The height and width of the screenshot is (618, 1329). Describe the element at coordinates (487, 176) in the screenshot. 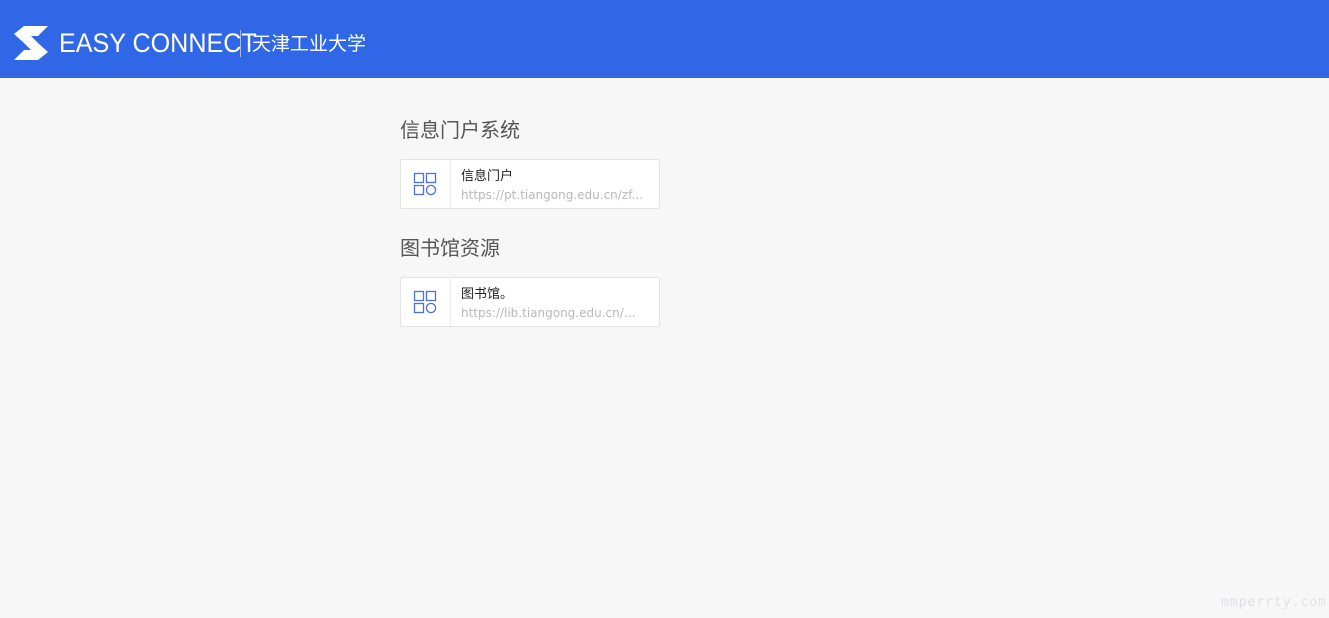

I see `resource-name: 信息门户` at that location.